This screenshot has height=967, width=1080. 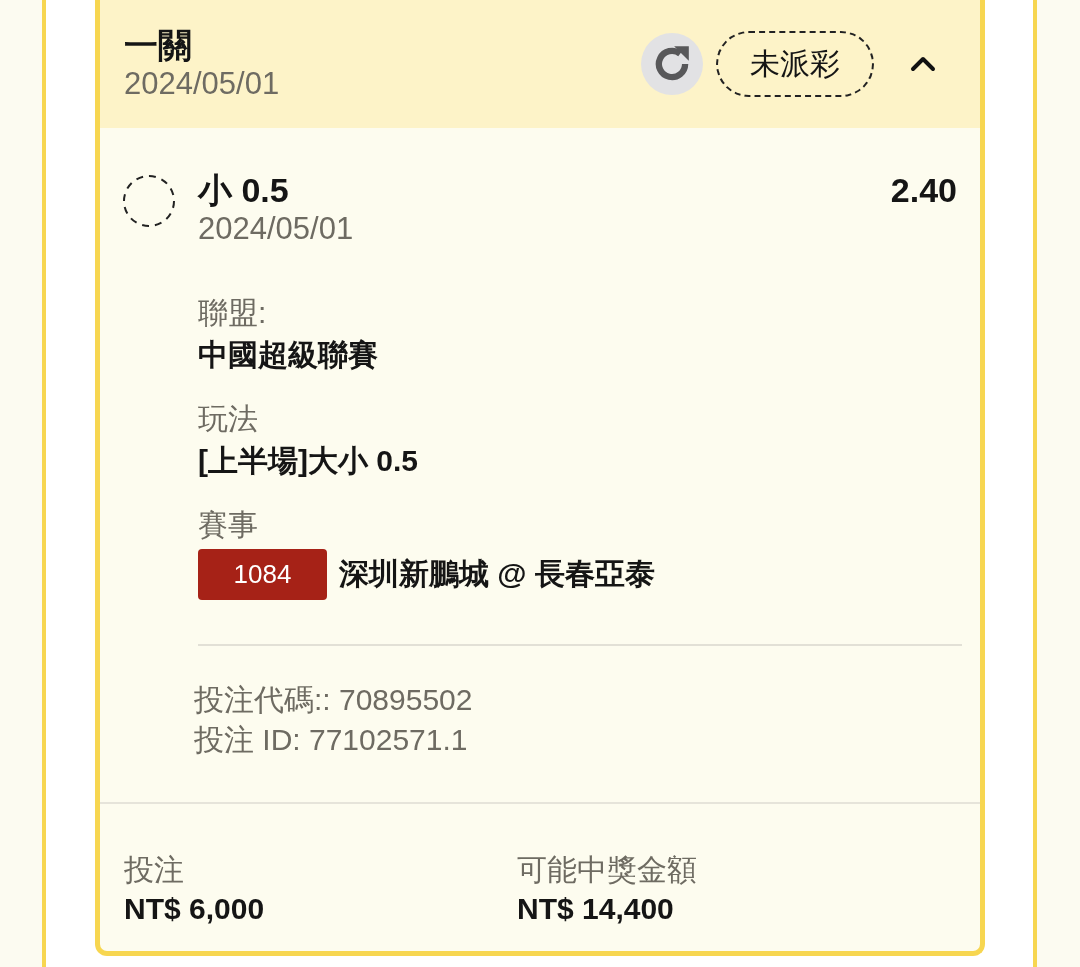 What do you see at coordinates (228, 419) in the screenshot?
I see `field-label: 玩法` at bounding box center [228, 419].